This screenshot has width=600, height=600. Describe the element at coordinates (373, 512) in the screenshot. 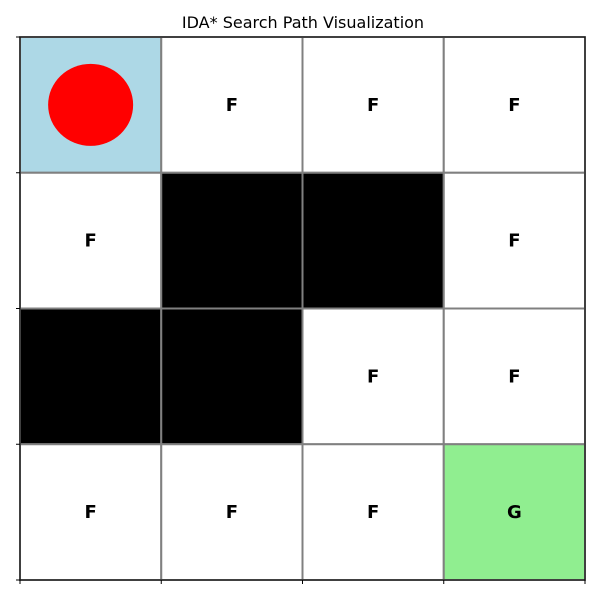

I see `cell-label-3-2: F` at that location.